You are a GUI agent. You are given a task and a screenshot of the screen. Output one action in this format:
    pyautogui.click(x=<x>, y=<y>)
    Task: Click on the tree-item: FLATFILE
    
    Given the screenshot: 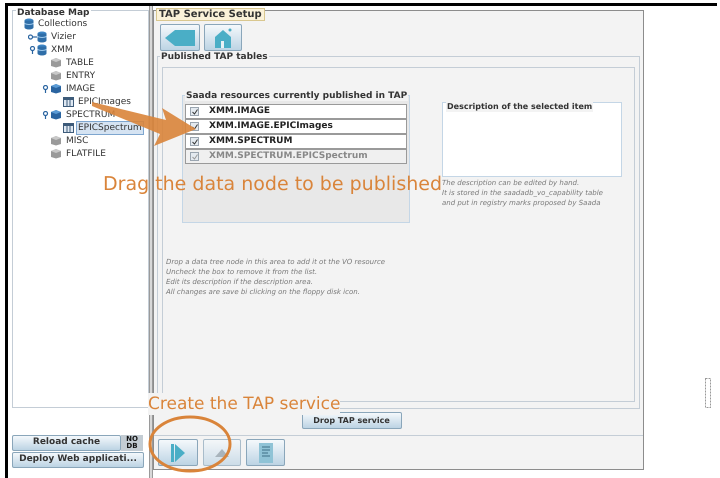 What is the action you would take?
    pyautogui.click(x=86, y=153)
    